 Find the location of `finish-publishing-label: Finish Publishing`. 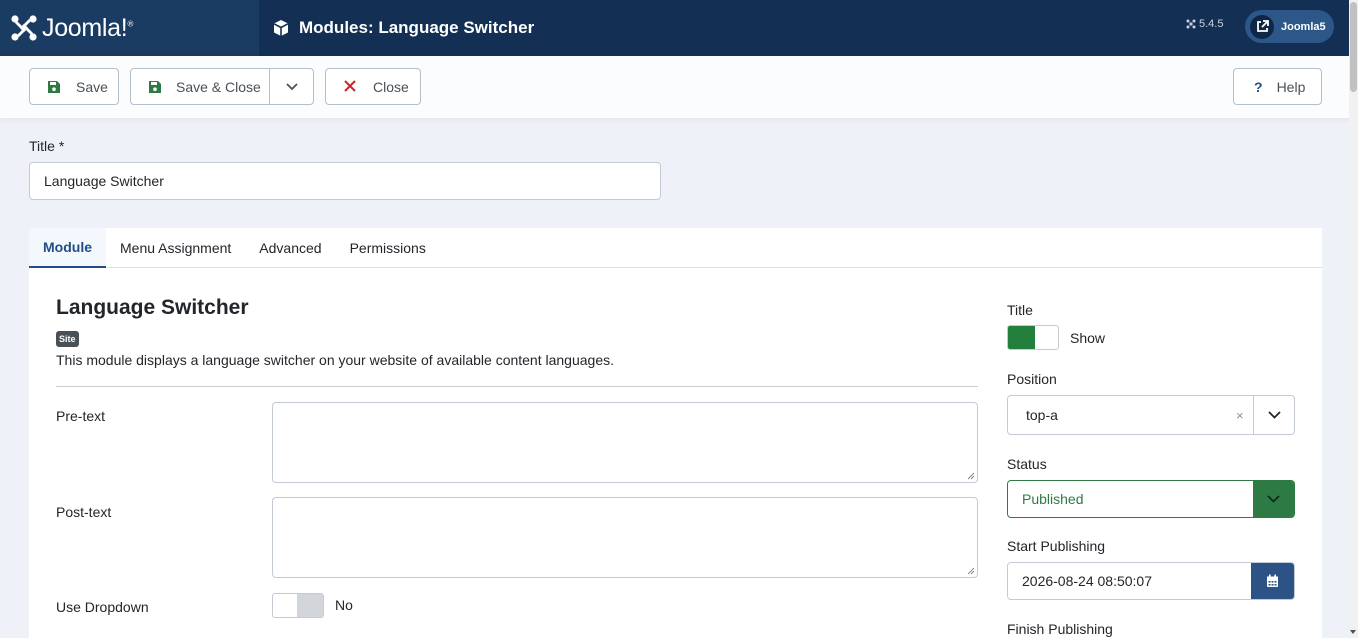

finish-publishing-label: Finish Publishing is located at coordinates (1060, 629).